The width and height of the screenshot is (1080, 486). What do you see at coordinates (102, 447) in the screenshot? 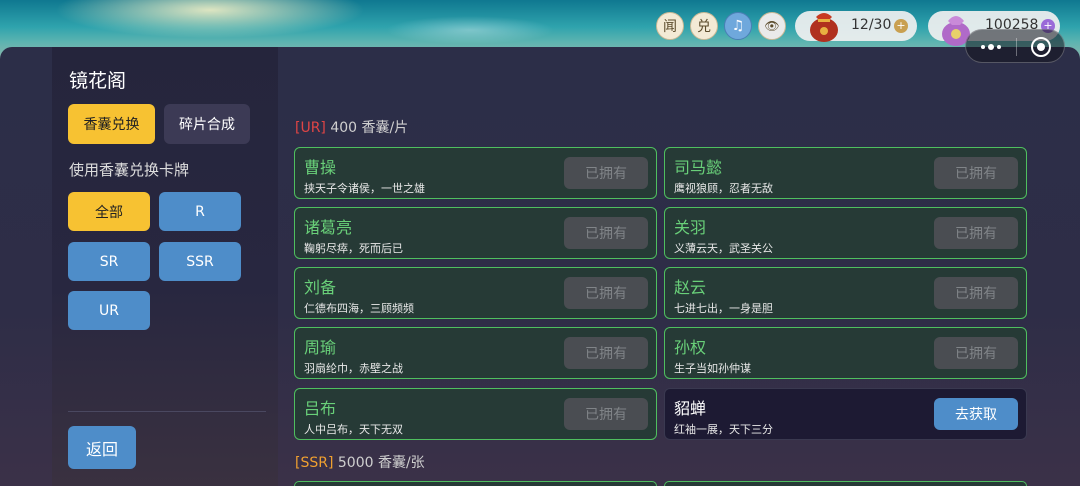
I see `back-button: 返回` at bounding box center [102, 447].